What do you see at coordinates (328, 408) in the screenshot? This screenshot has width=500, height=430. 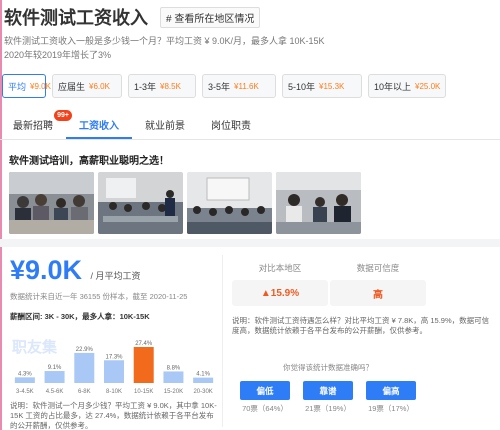 I see `vote-reliable-count: 21票（19%）` at bounding box center [328, 408].